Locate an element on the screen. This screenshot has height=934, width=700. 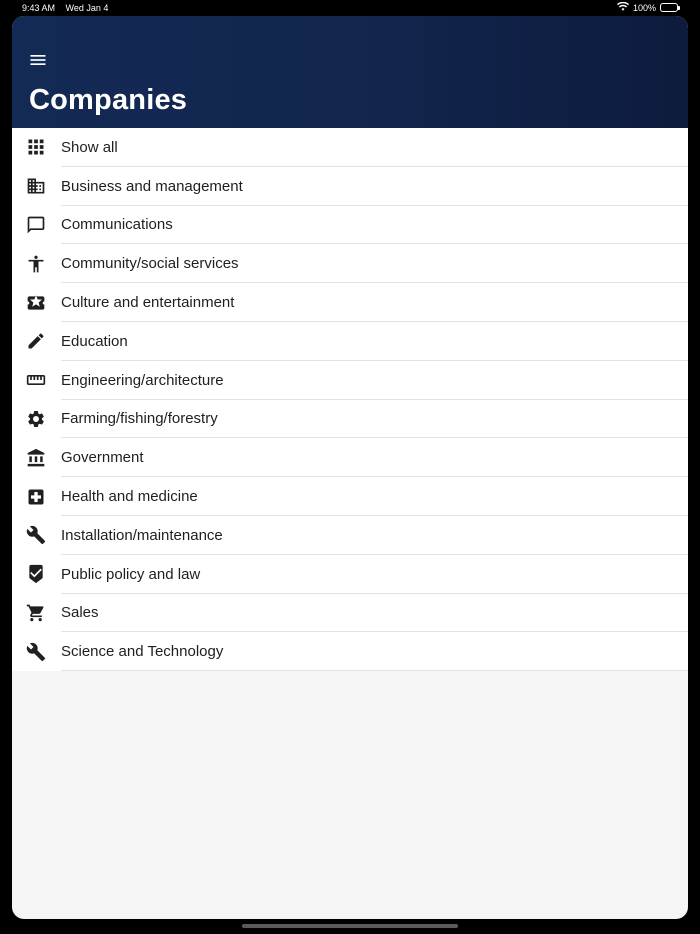
list-item-label: Show all is located at coordinates (89, 147).